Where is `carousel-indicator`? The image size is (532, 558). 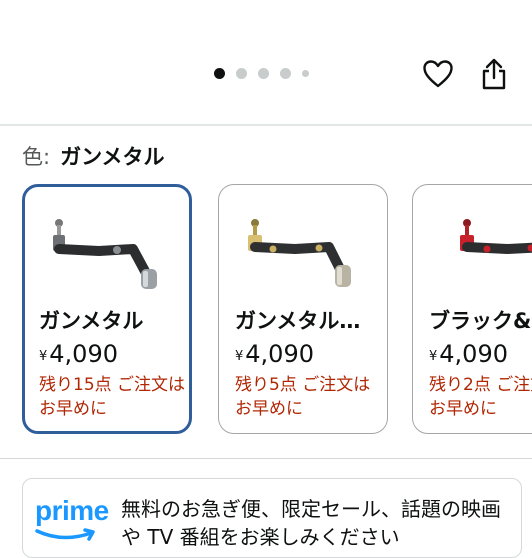 carousel-indicator is located at coordinates (261, 73).